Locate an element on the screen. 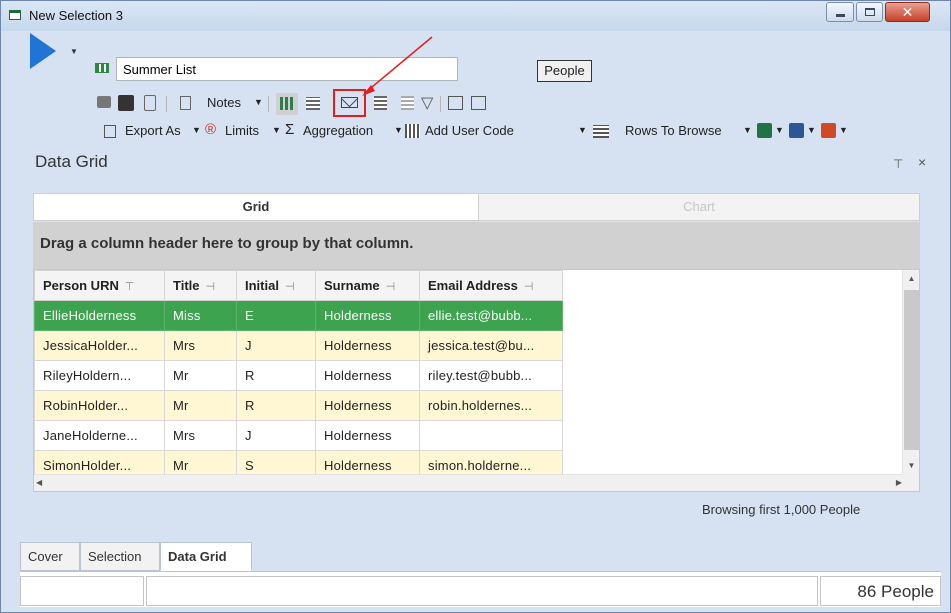  list-view-icon is located at coordinates (313, 103).